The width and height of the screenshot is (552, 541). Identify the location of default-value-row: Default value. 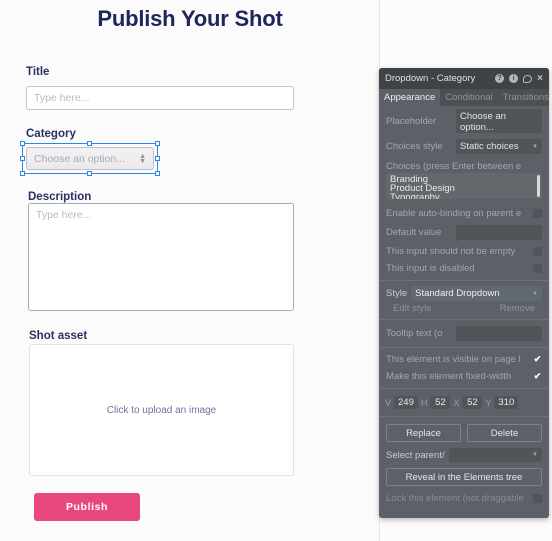
(464, 232).